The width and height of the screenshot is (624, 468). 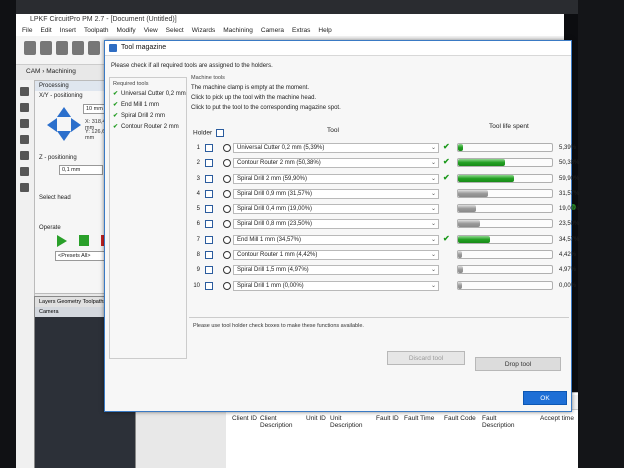 I want to click on tool-row: 10 Spiral Drill 1 mm (0,00%) ⌄ 0,00%, so click(x=382, y=286).